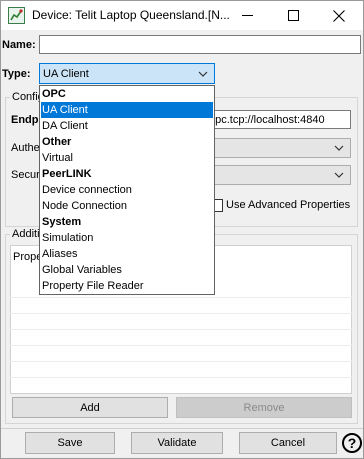  Describe the element at coordinates (19, 45) in the screenshot. I see `name-label: Name:` at that location.